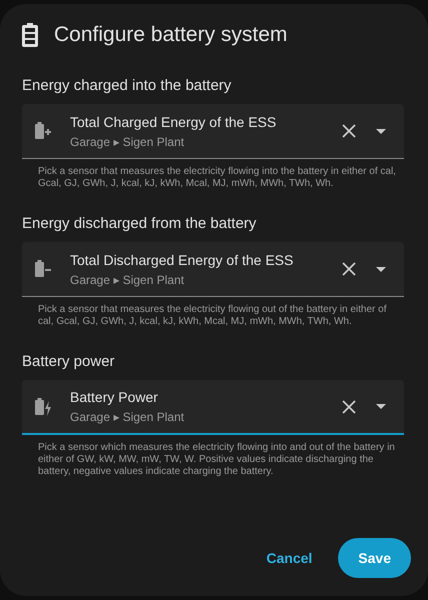  What do you see at coordinates (69, 361) in the screenshot?
I see `section-label: Battery power` at bounding box center [69, 361].